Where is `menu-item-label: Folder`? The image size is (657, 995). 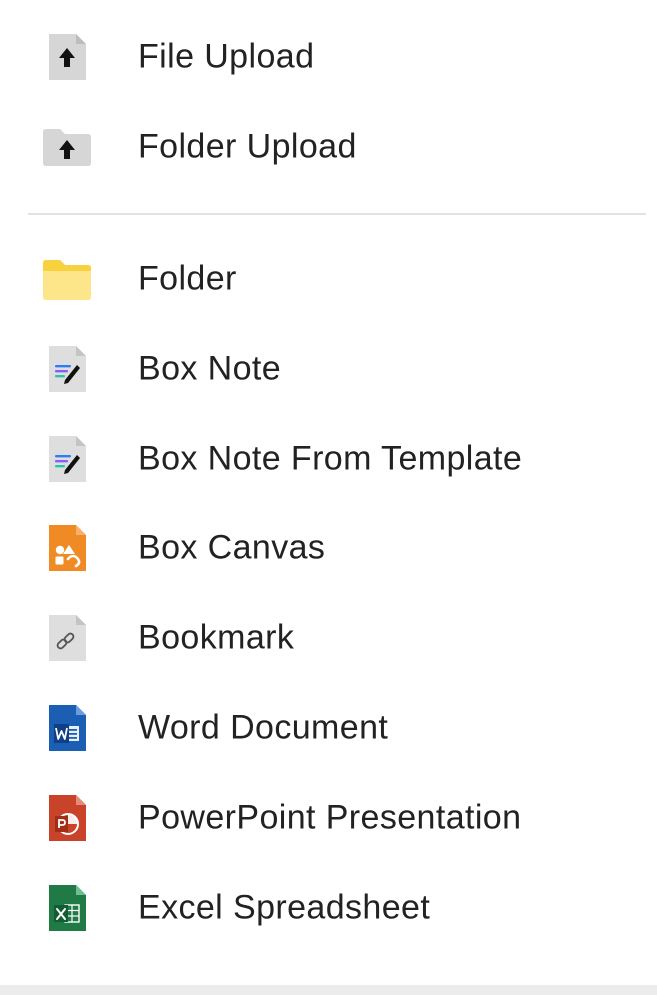 menu-item-label: Folder is located at coordinates (187, 278).